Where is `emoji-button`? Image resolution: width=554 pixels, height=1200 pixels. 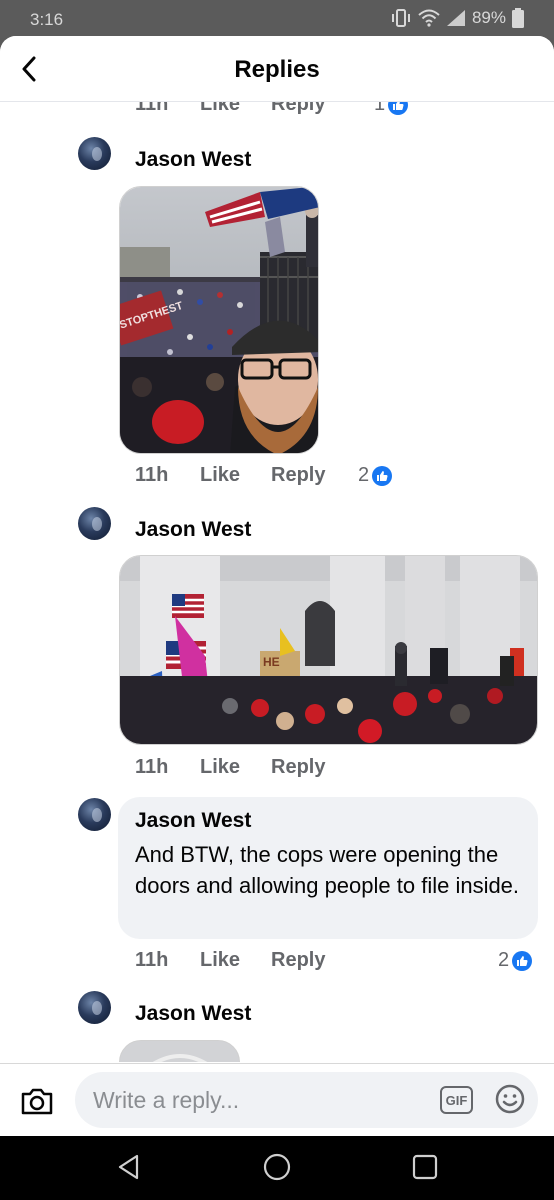 emoji-button is located at coordinates (510, 1101).